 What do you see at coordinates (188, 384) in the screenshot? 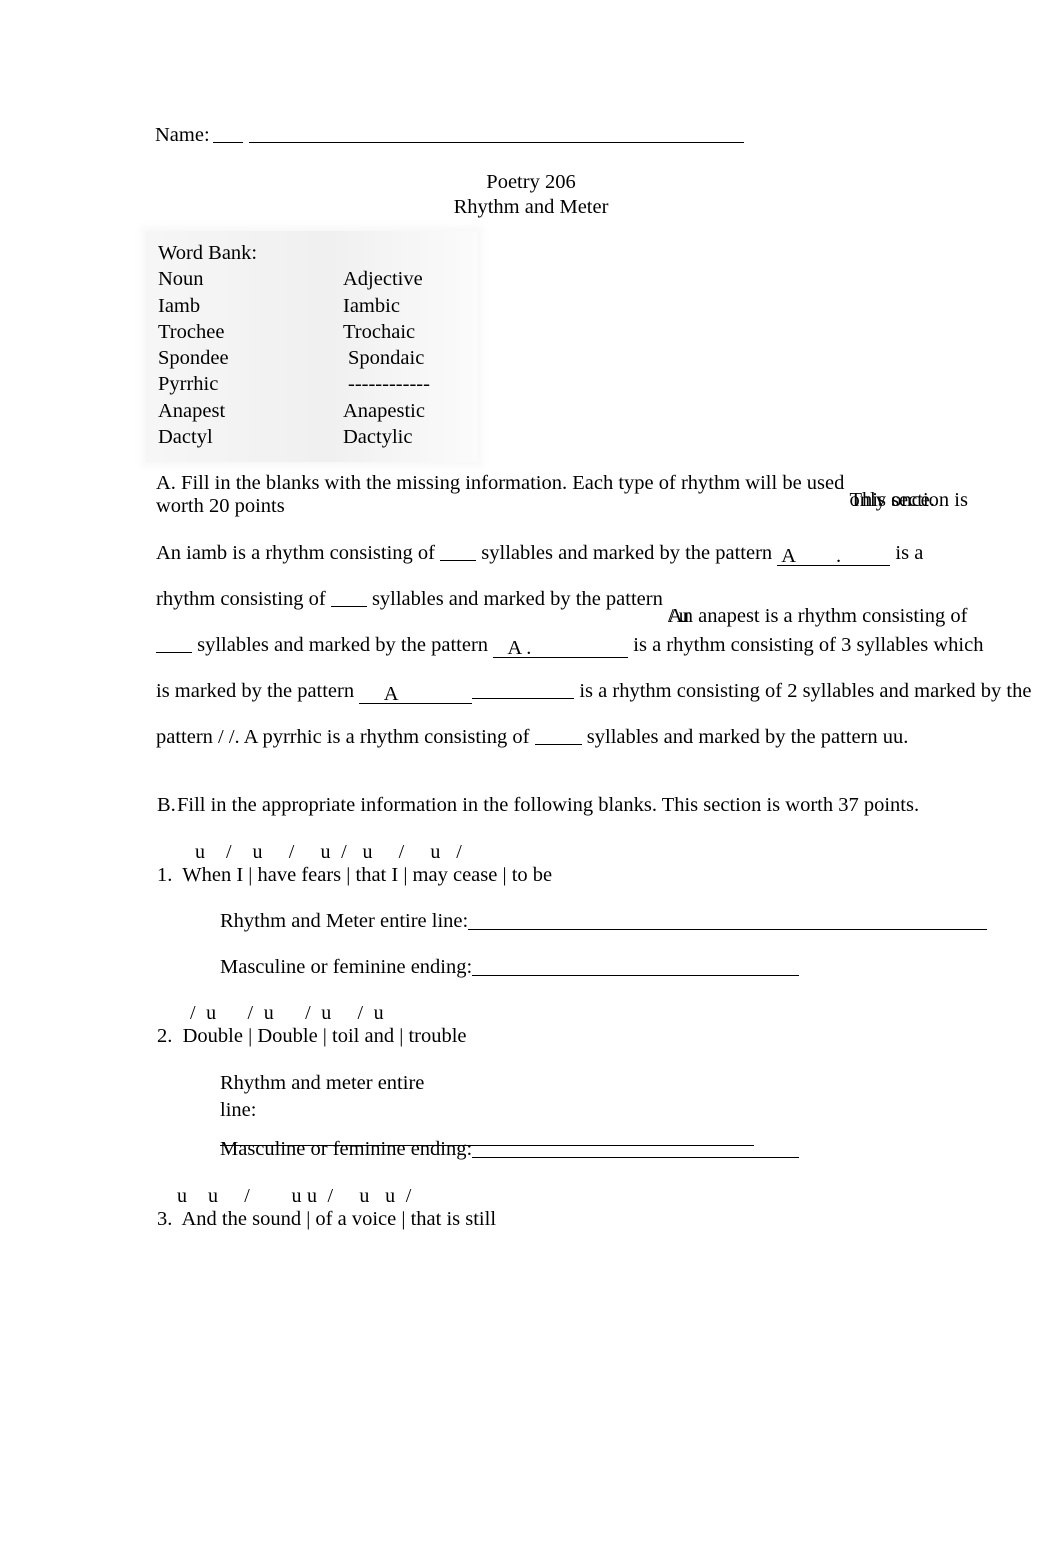
I see `word-bank-noun: Pyrrhic` at bounding box center [188, 384].